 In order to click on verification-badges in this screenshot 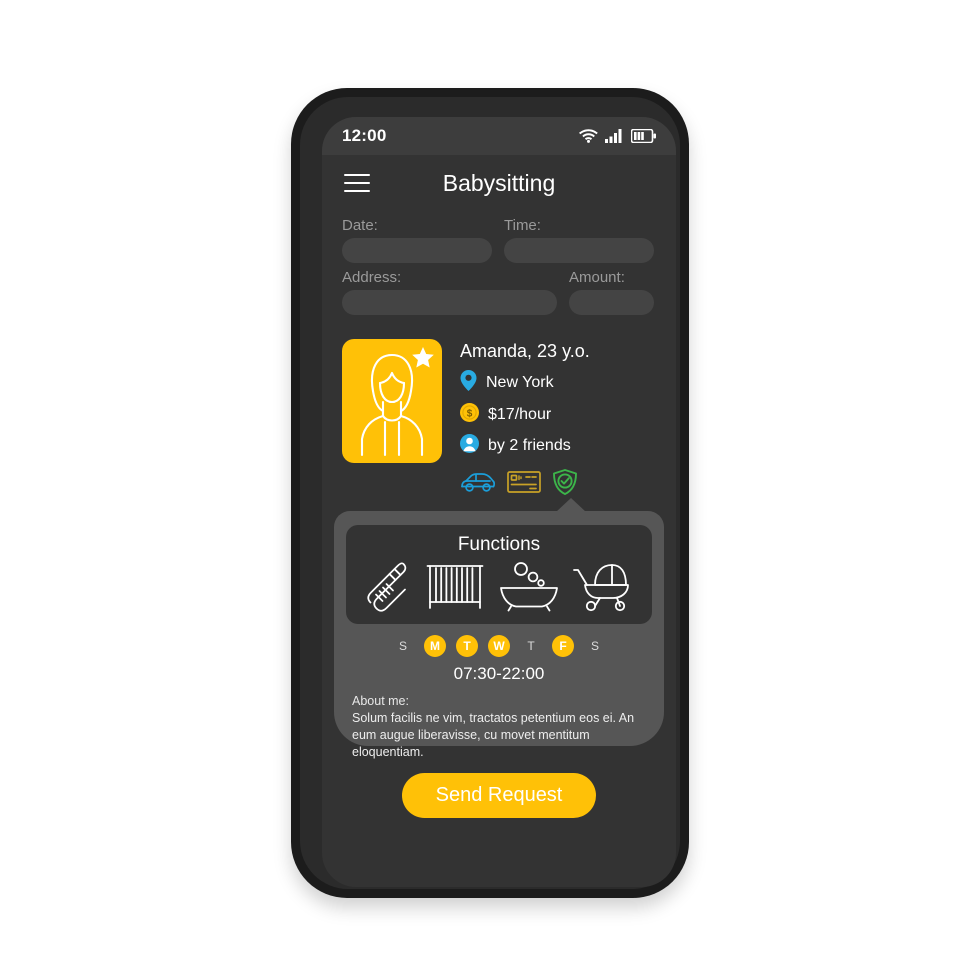, I will do `click(525, 482)`.